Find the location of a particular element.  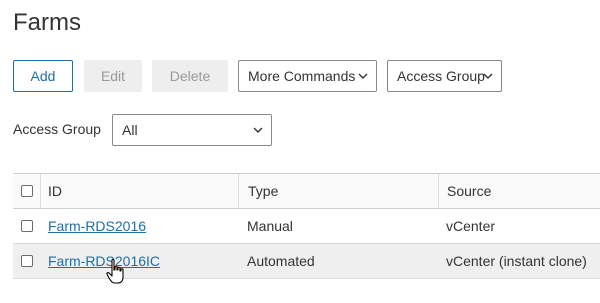

select-all-checkbox is located at coordinates (26, 191).